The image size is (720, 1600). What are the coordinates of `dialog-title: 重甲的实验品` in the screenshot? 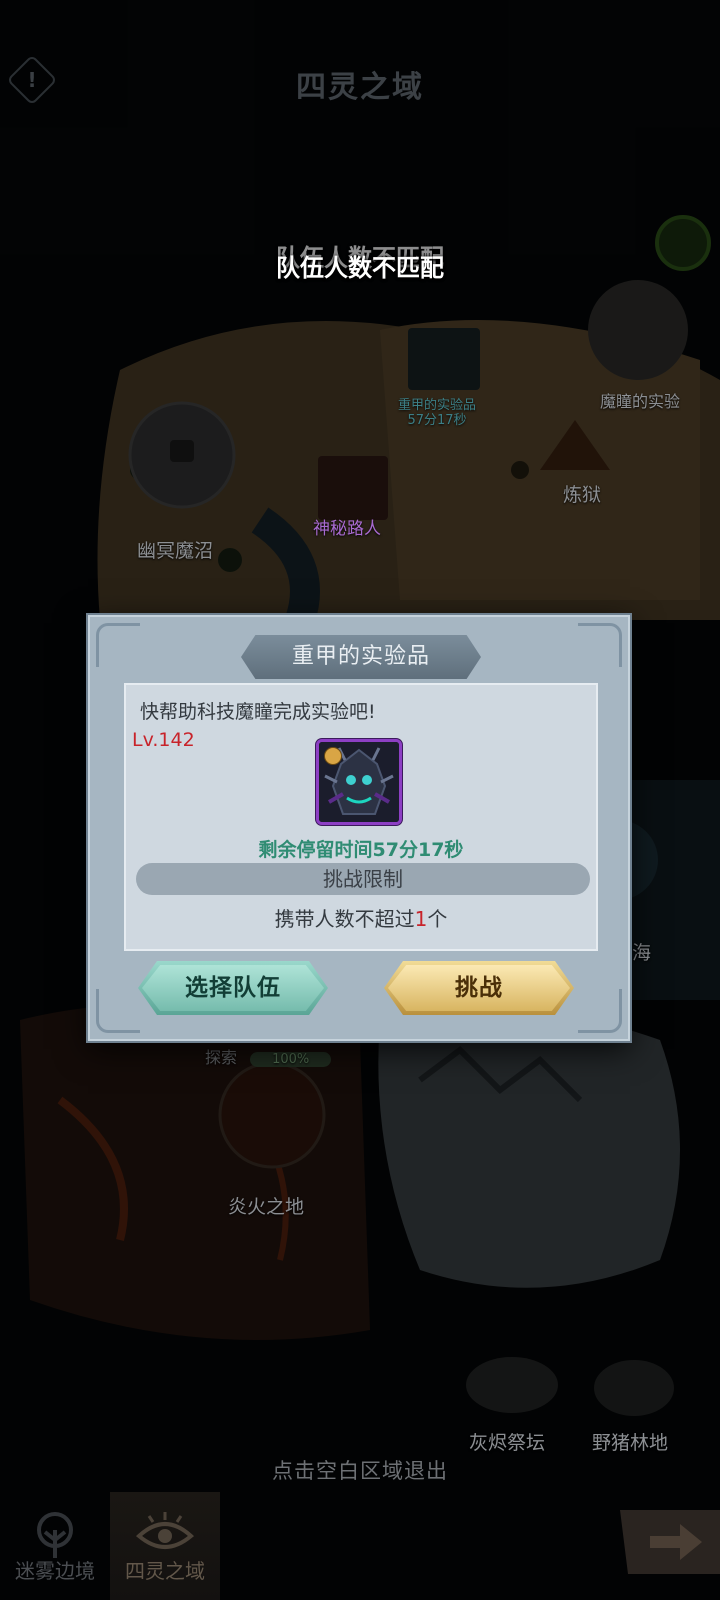 It's located at (360, 656).